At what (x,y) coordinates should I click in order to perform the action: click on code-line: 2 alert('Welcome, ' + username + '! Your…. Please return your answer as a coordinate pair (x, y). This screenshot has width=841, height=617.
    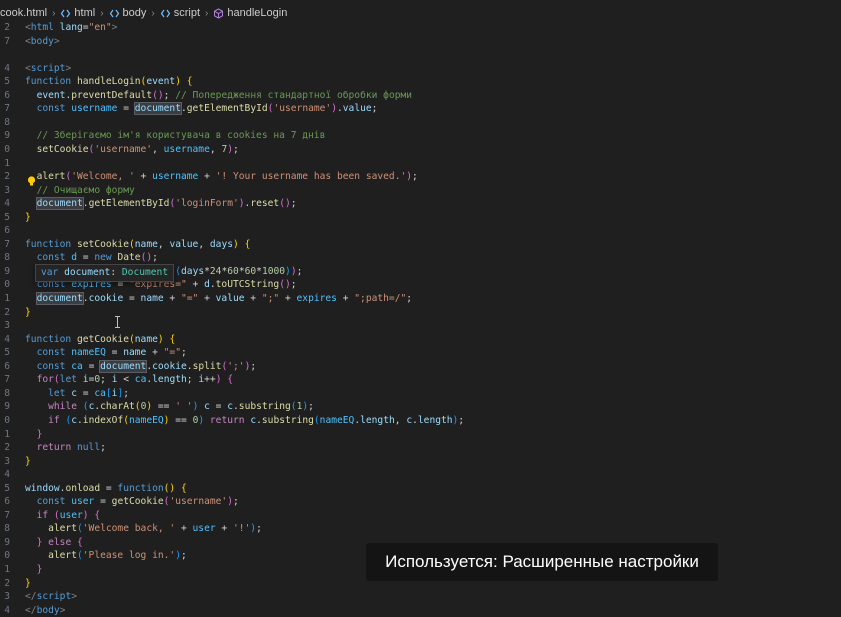
    Looking at the image, I should click on (420, 177).